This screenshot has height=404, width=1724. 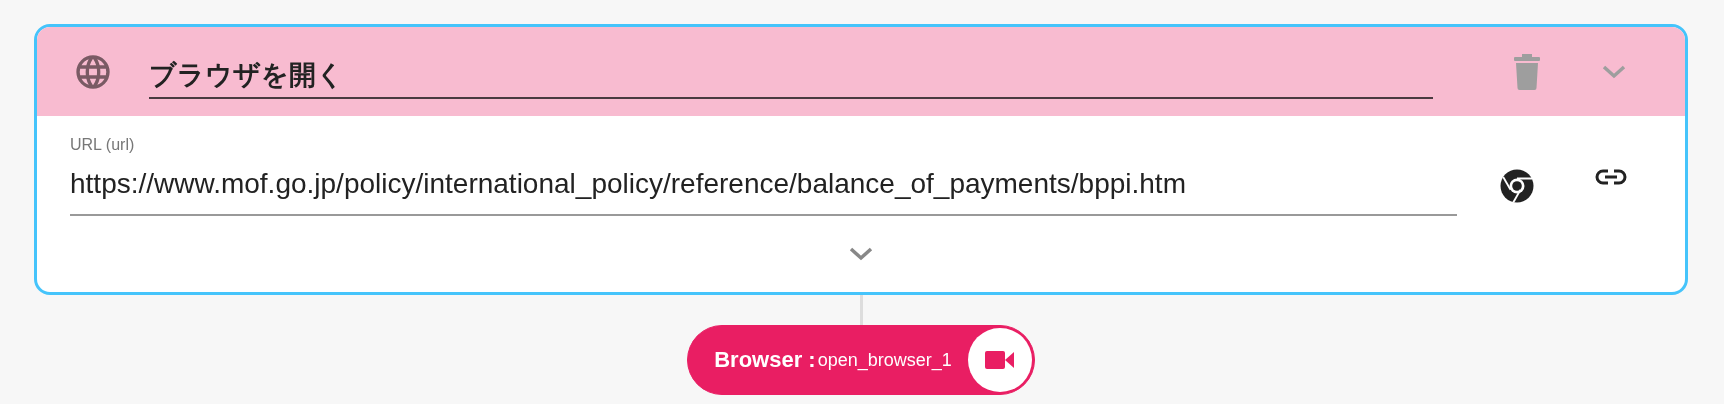 What do you see at coordinates (791, 75) in the screenshot?
I see `title-field: ブラウザを開く` at bounding box center [791, 75].